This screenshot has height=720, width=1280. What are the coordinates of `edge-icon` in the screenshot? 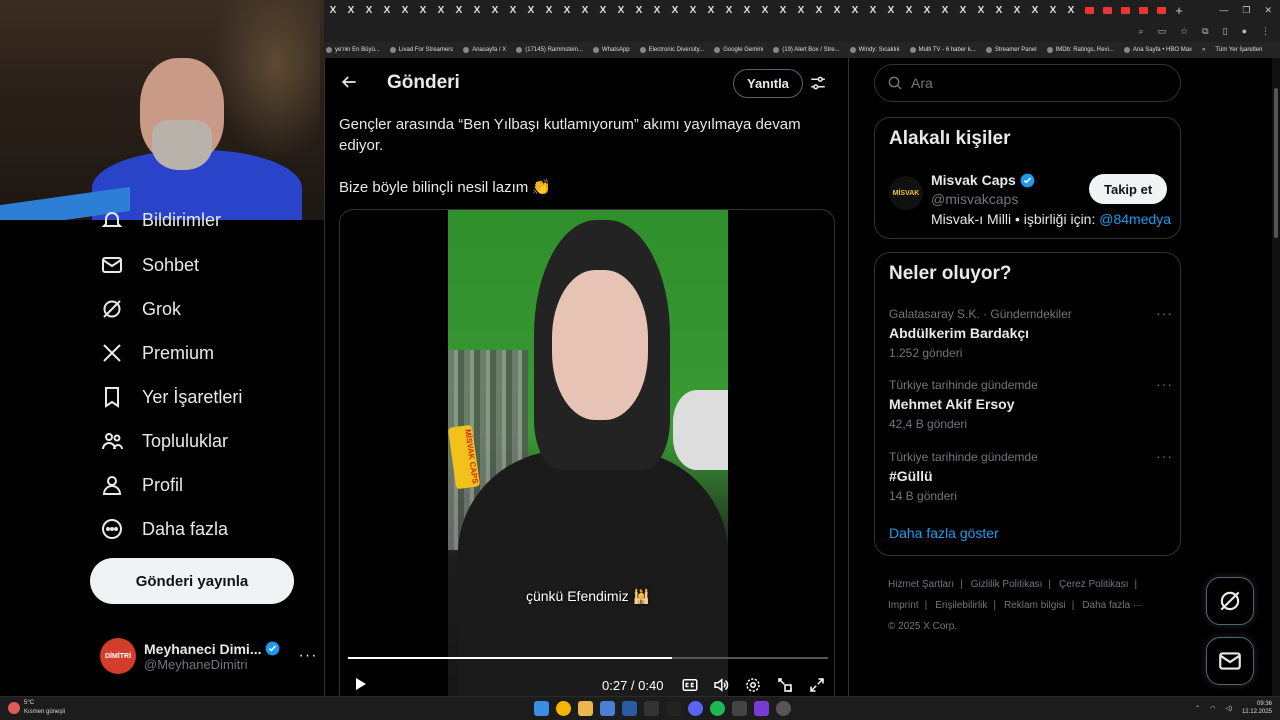 It's located at (629, 708).